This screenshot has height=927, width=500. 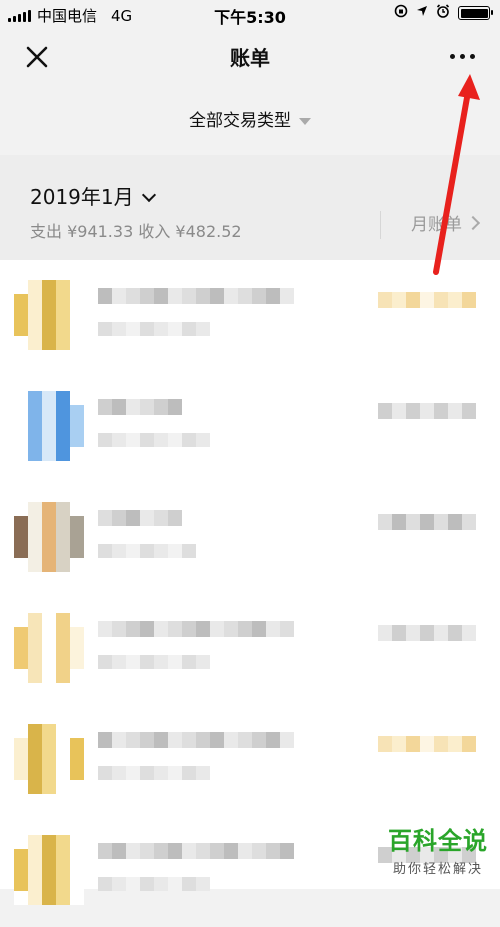 I want to click on watermark-subtitle: 助你轻松解决, so click(x=437, y=869).